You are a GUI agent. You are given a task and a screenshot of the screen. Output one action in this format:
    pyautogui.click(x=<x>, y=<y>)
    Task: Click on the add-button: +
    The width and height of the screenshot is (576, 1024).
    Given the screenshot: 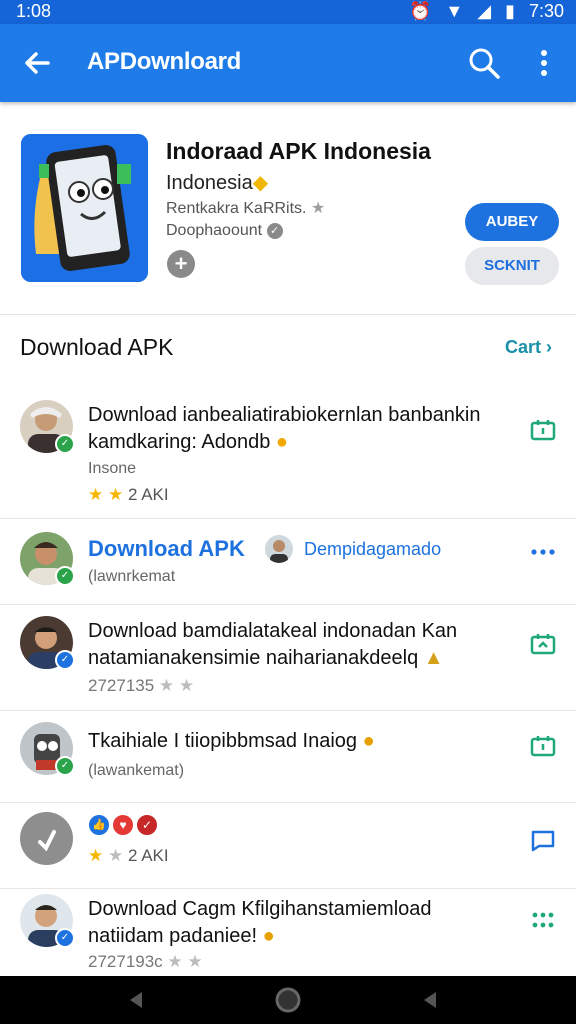 What is the action you would take?
    pyautogui.click(x=181, y=264)
    